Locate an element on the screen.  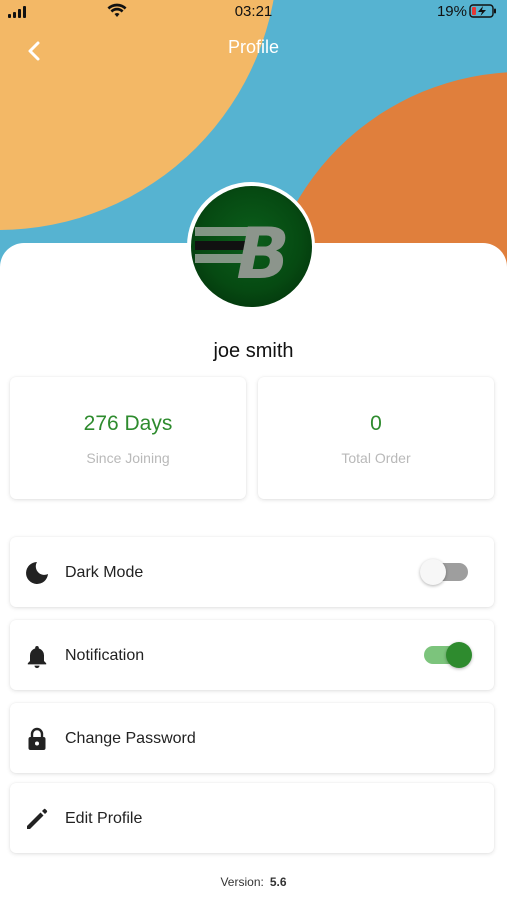
avatar-logo: B is located at coordinates (251, 246).